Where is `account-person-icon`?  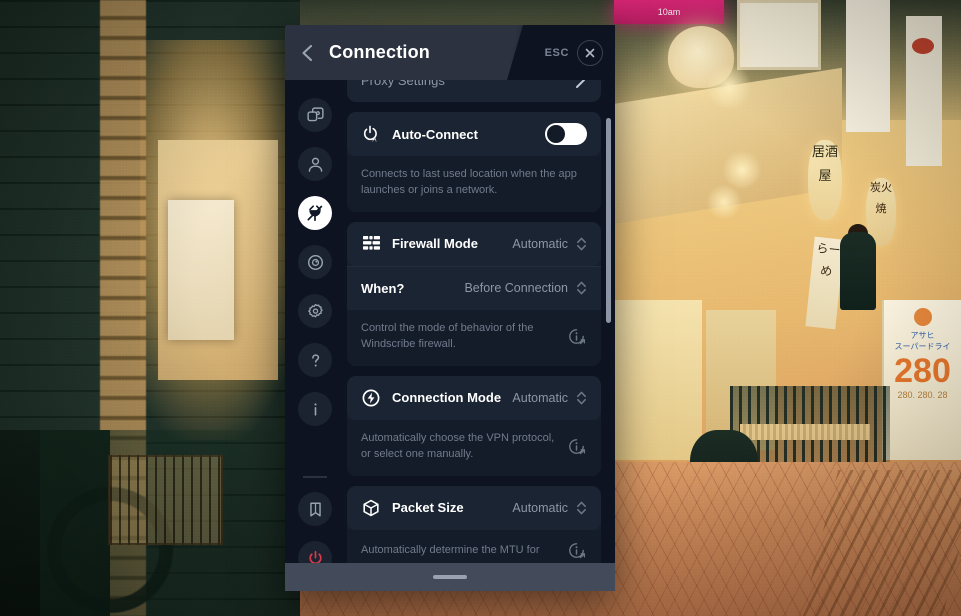
account-person-icon is located at coordinates (315, 164).